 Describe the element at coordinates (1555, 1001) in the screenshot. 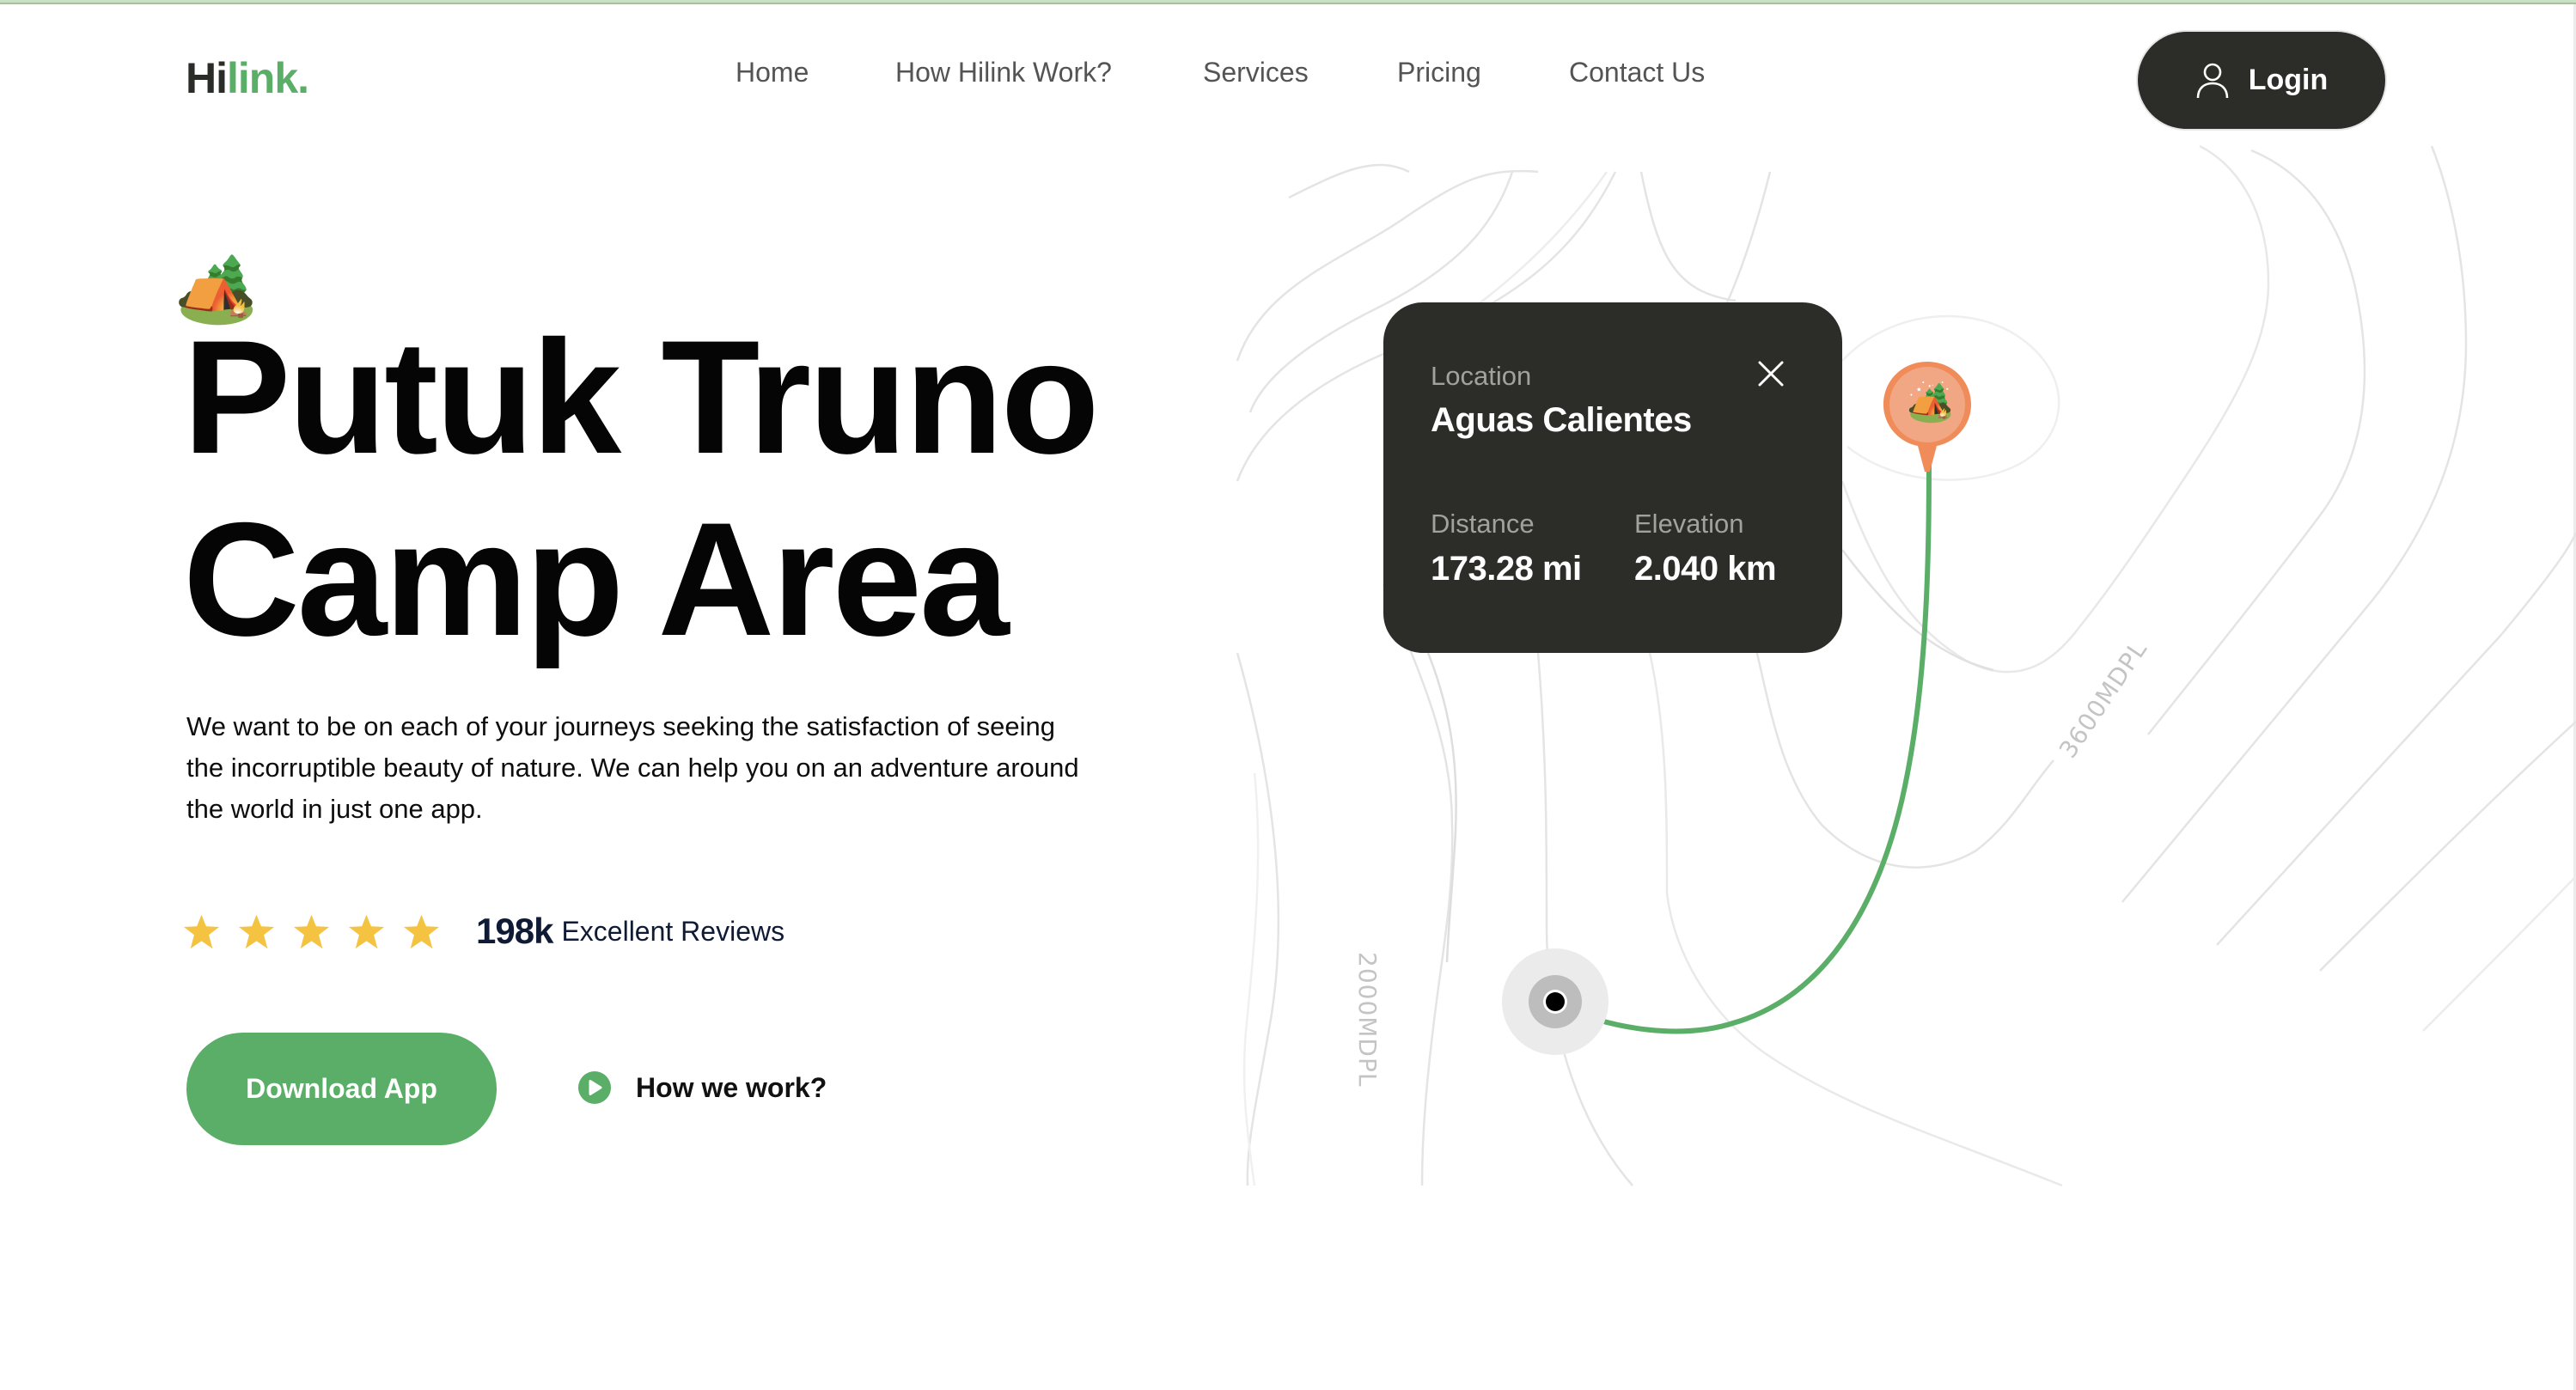

I see `current-location-icon` at that location.